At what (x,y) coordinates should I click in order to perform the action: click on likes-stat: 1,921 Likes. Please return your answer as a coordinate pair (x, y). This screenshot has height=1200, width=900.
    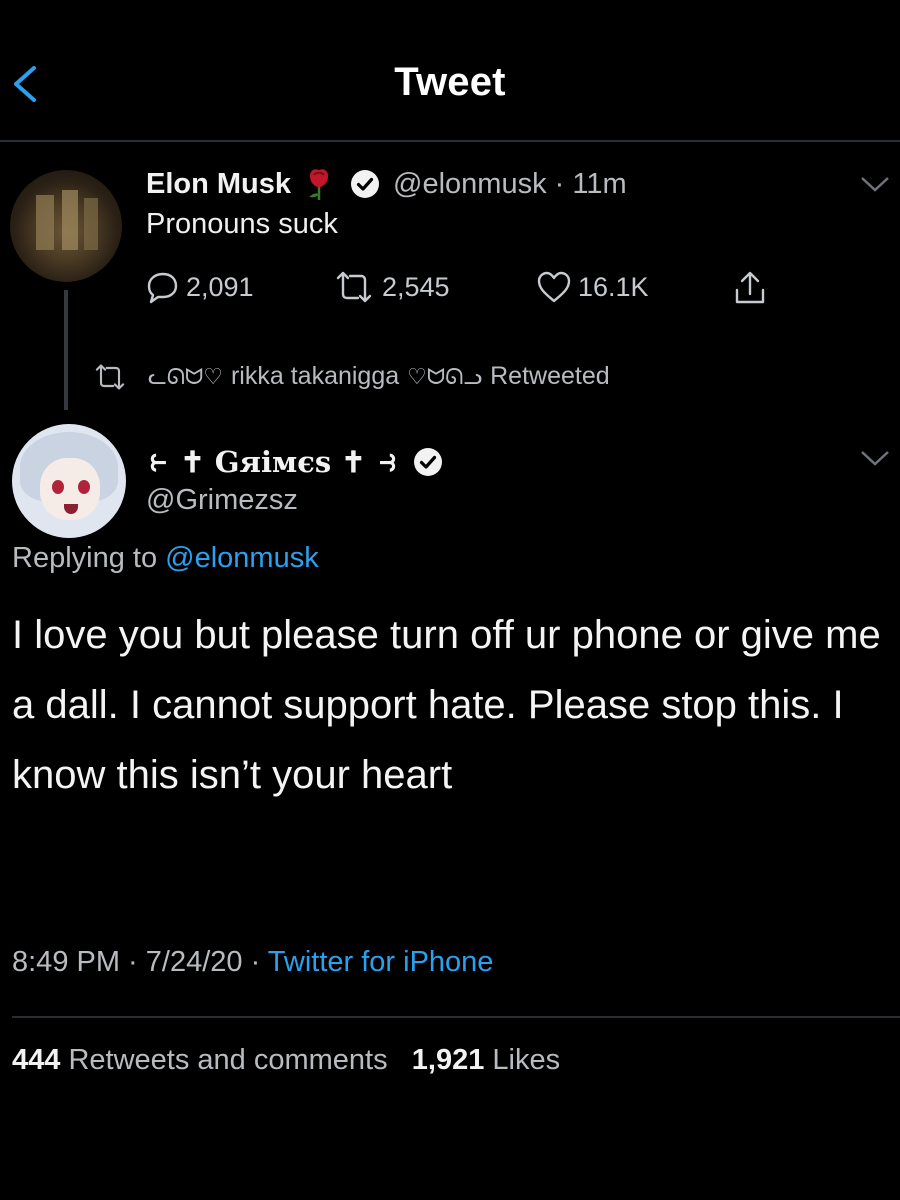
    Looking at the image, I should click on (486, 1060).